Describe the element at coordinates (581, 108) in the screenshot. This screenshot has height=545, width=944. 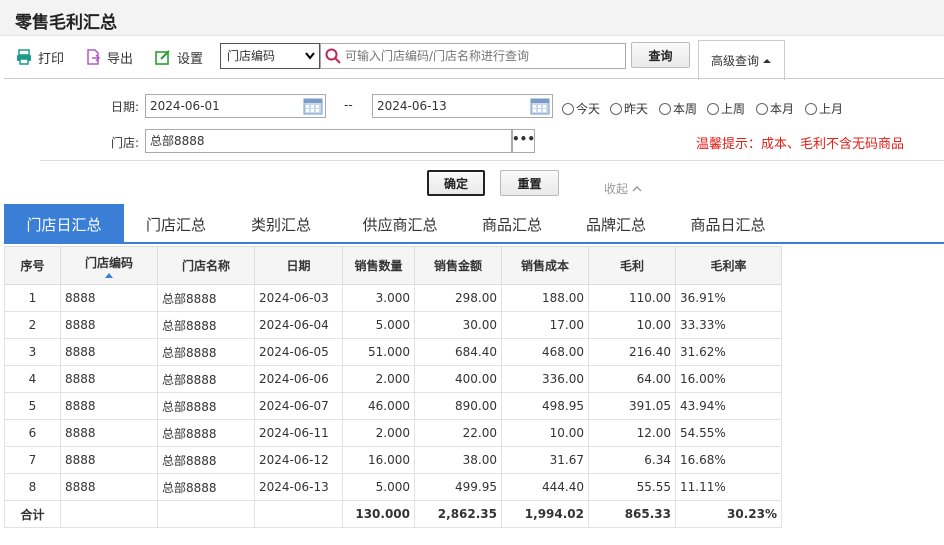
I see `radio-today: 今天` at that location.